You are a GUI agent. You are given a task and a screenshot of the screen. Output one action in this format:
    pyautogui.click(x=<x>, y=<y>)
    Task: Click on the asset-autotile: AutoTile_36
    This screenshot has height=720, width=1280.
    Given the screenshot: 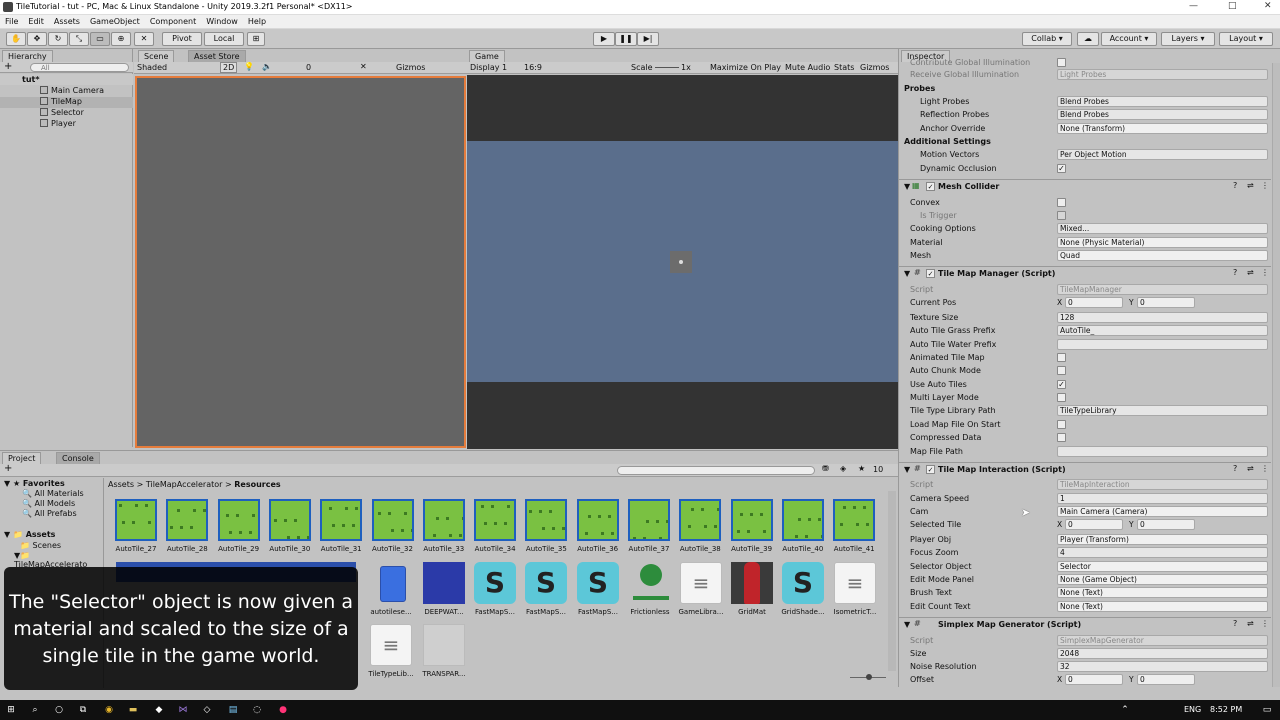 What is the action you would take?
    pyautogui.click(x=598, y=526)
    